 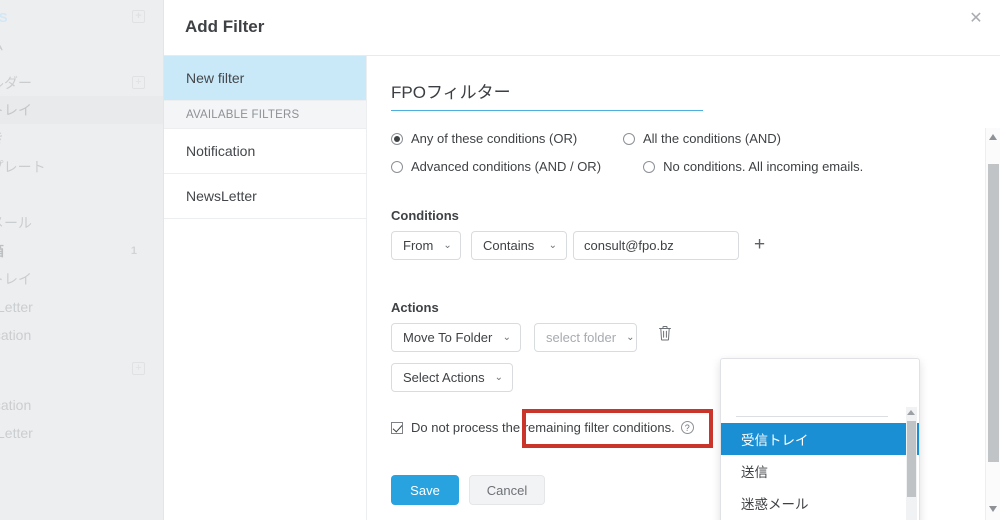 I want to click on folder-option: 送信, so click(x=820, y=471).